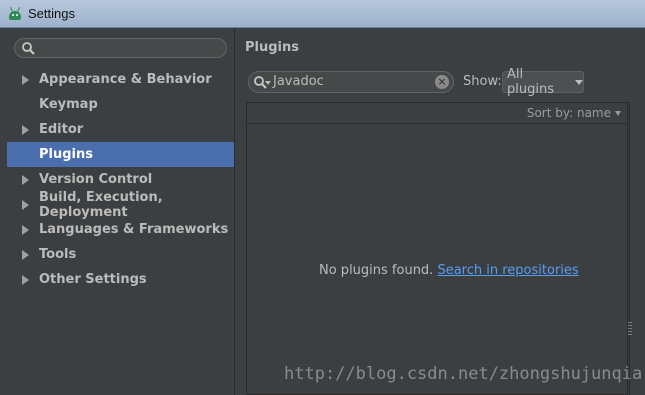  Describe the element at coordinates (376, 270) in the screenshot. I see `empty-state-text: No plugins found.` at that location.